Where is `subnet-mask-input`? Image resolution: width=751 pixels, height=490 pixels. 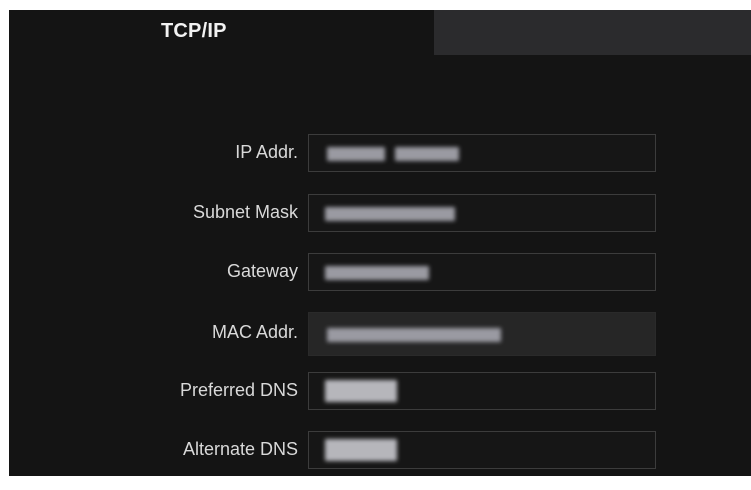 subnet-mask-input is located at coordinates (482, 213).